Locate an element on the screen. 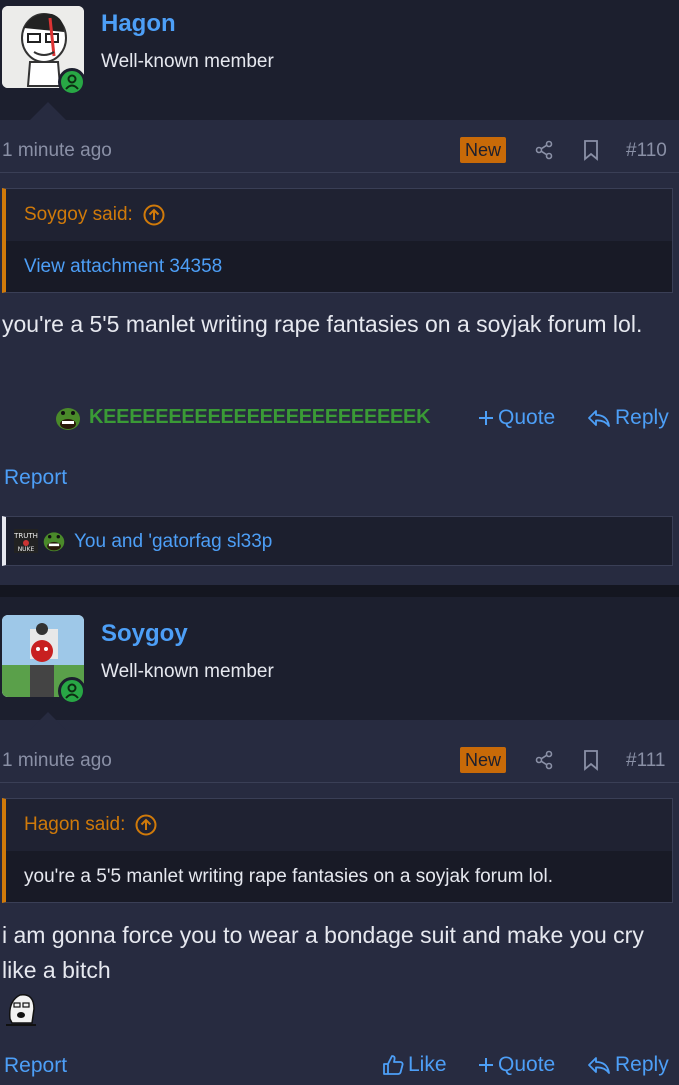  quote-header: Hagon said: is located at coordinates (339, 825).